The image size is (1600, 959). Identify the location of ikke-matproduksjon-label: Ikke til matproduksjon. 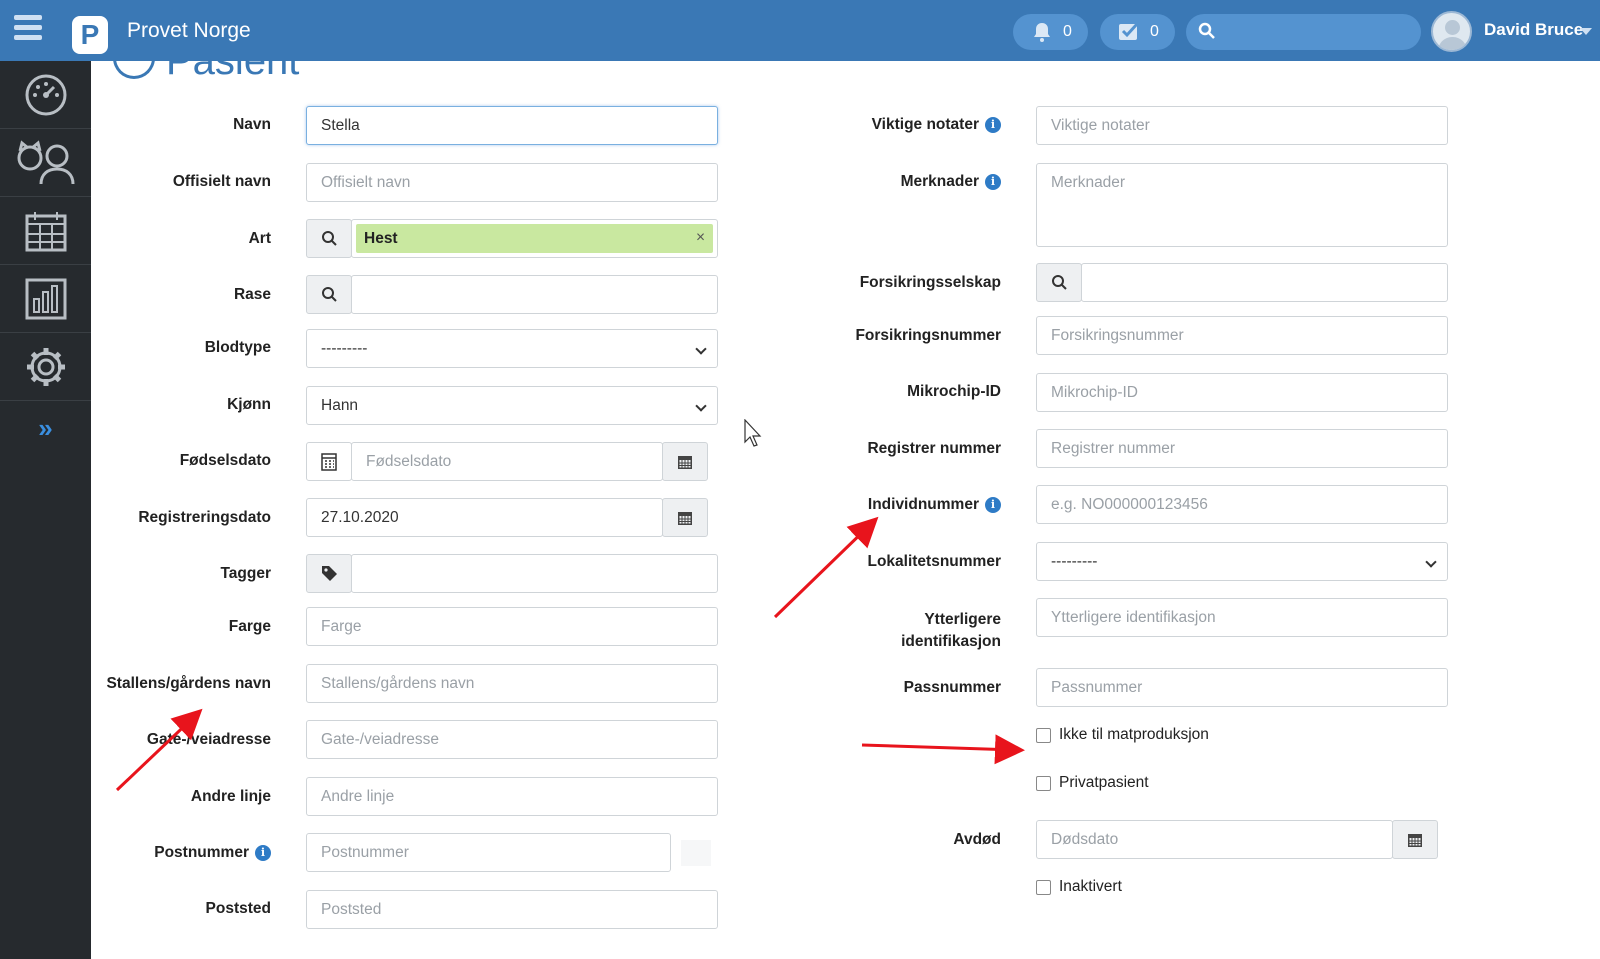
(1134, 735).